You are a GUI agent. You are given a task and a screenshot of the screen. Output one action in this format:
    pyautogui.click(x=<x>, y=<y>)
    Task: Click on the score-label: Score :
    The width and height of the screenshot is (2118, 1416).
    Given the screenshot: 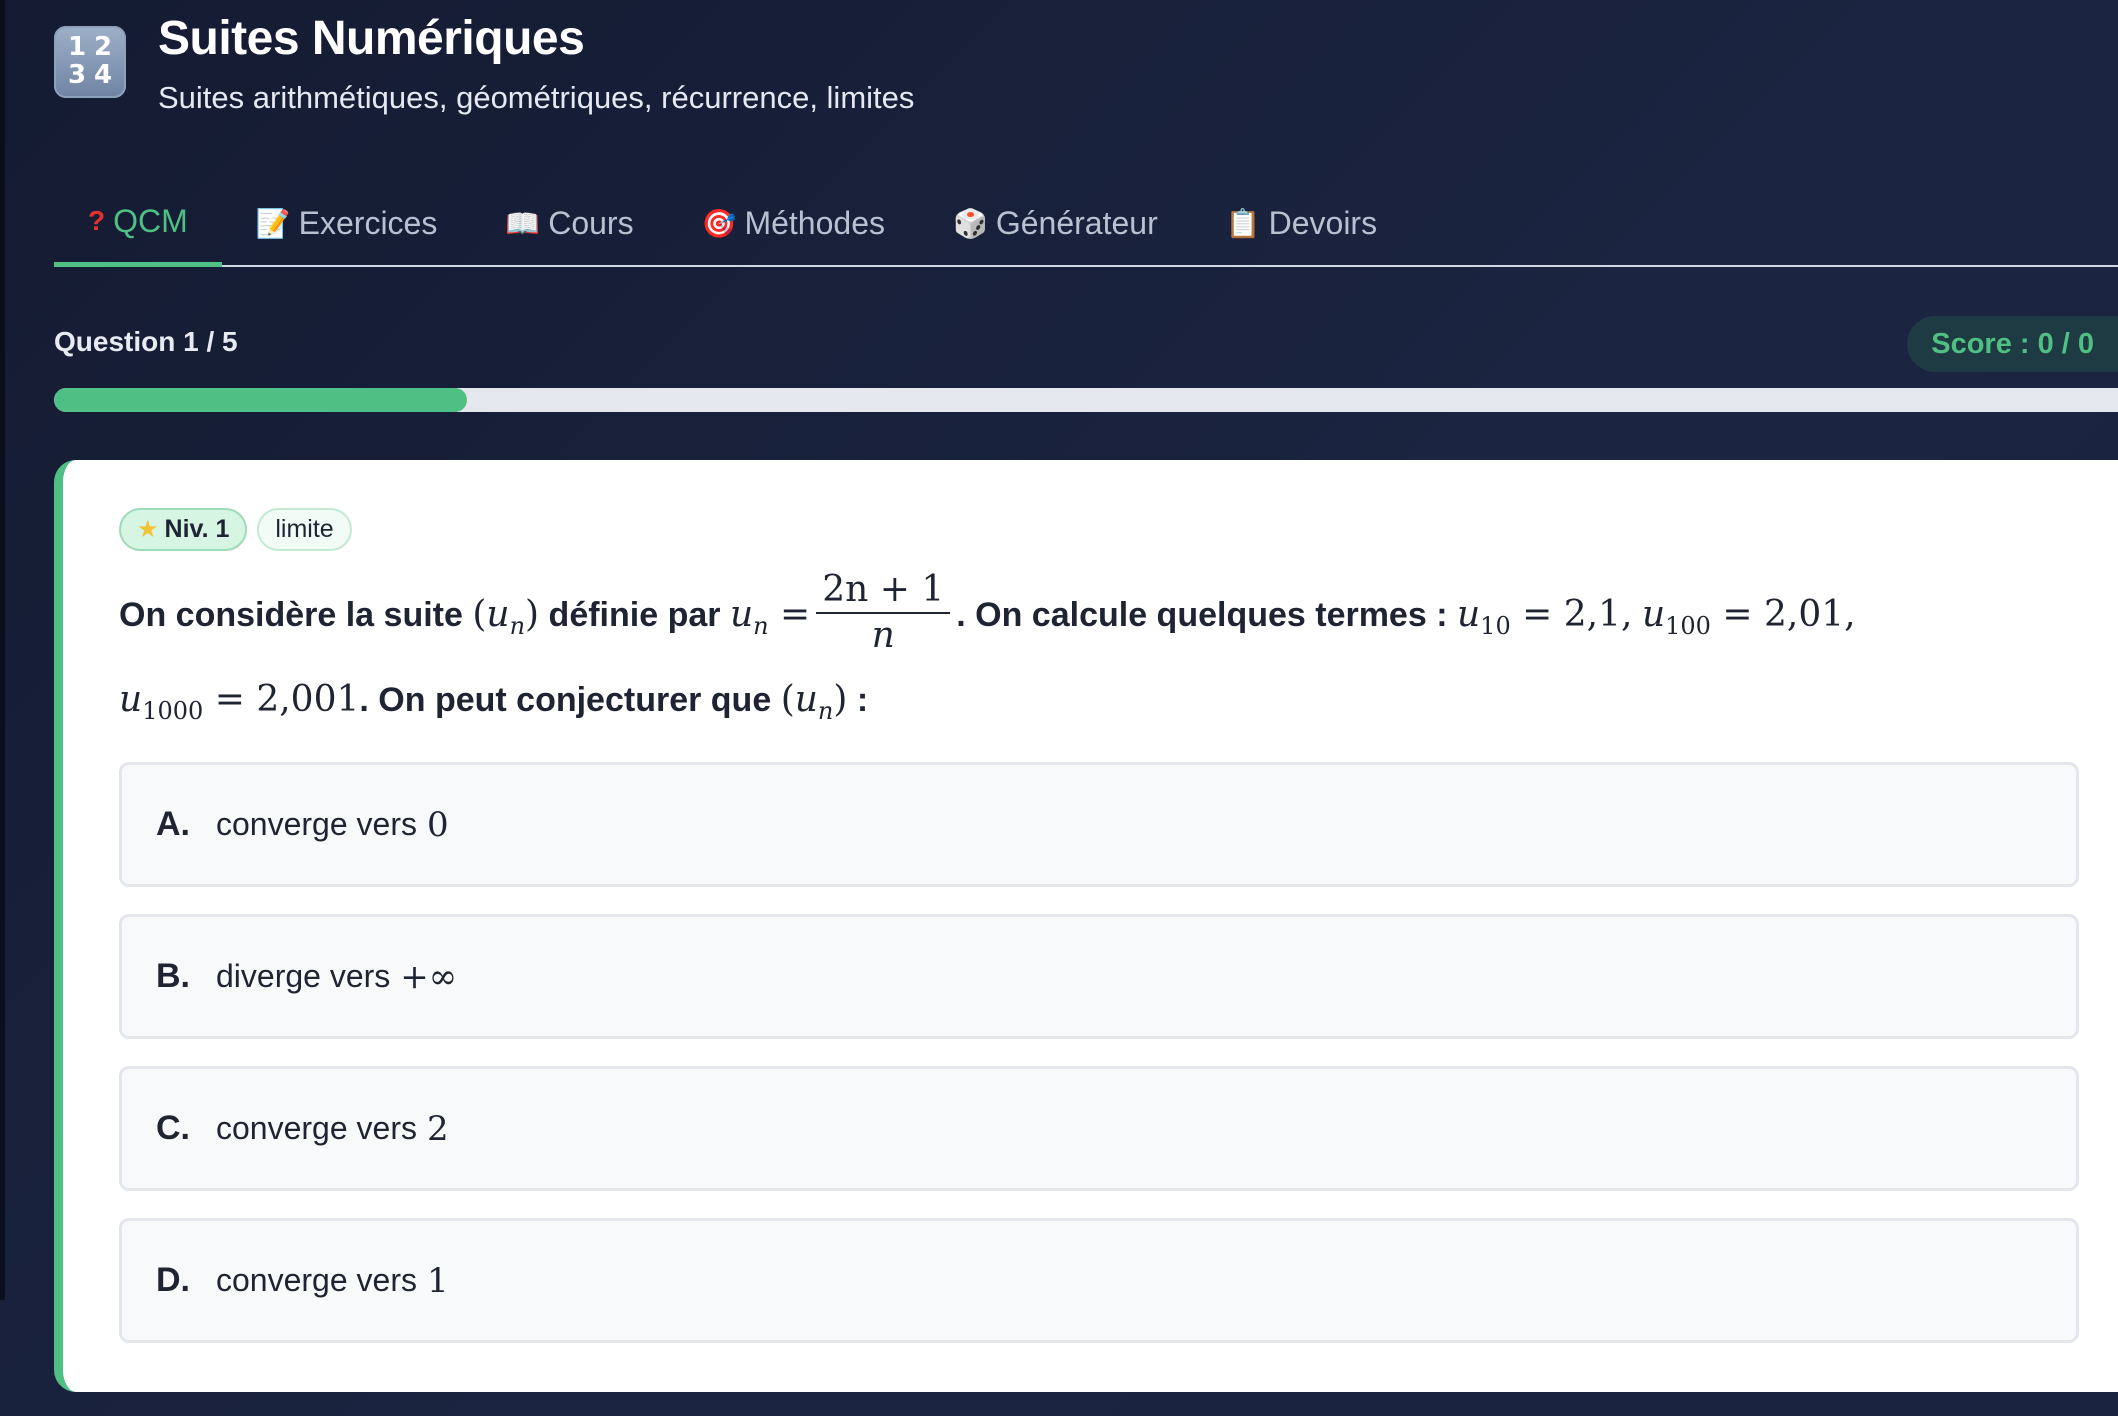 What is the action you would take?
    pyautogui.click(x=1980, y=343)
    